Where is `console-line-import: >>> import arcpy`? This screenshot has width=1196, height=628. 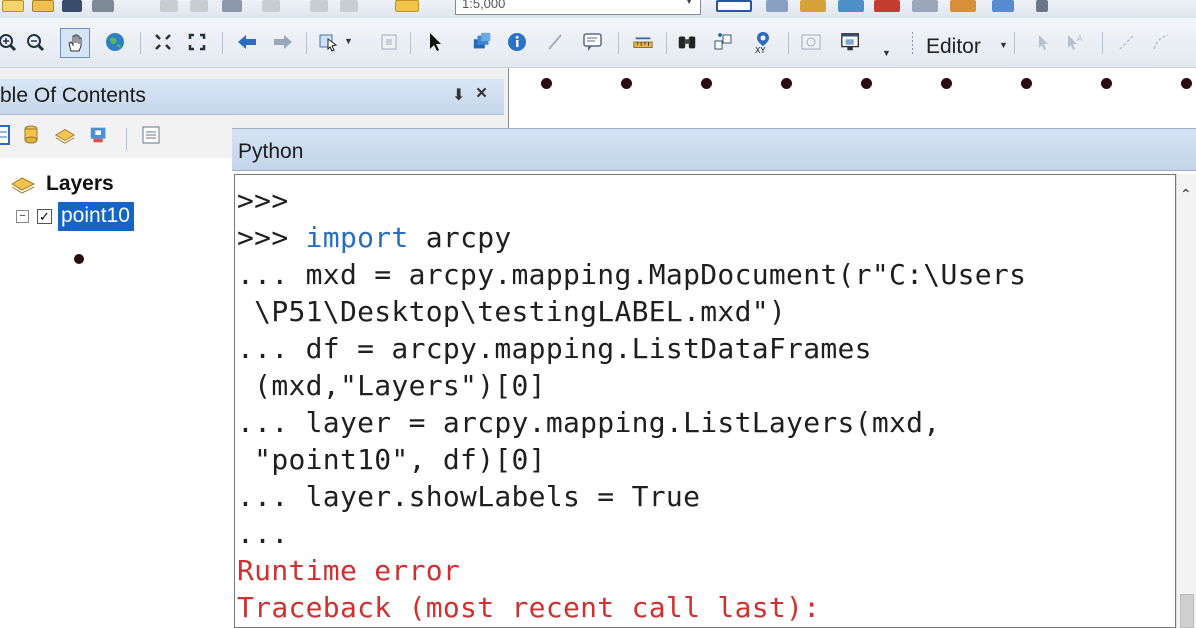 console-line-import: >>> import arcpy is located at coordinates (374, 238).